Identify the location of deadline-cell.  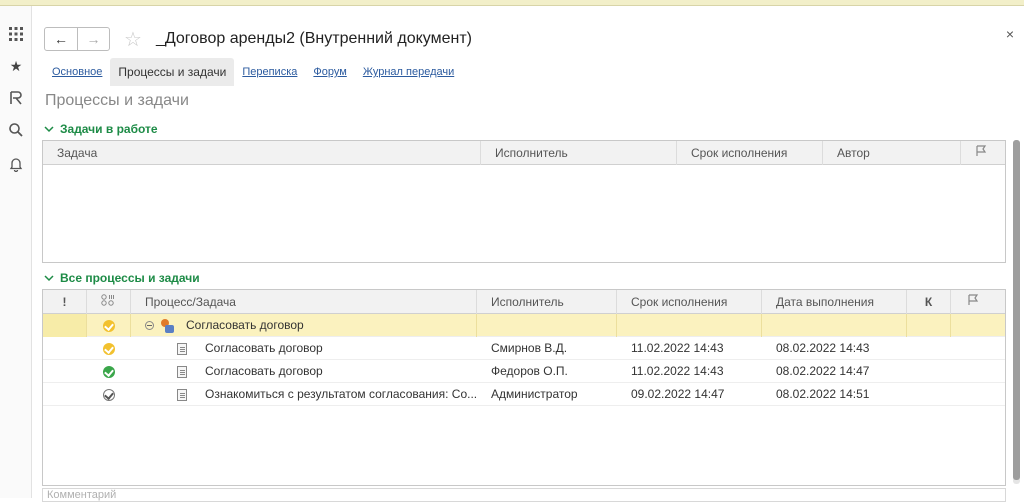
(689, 325).